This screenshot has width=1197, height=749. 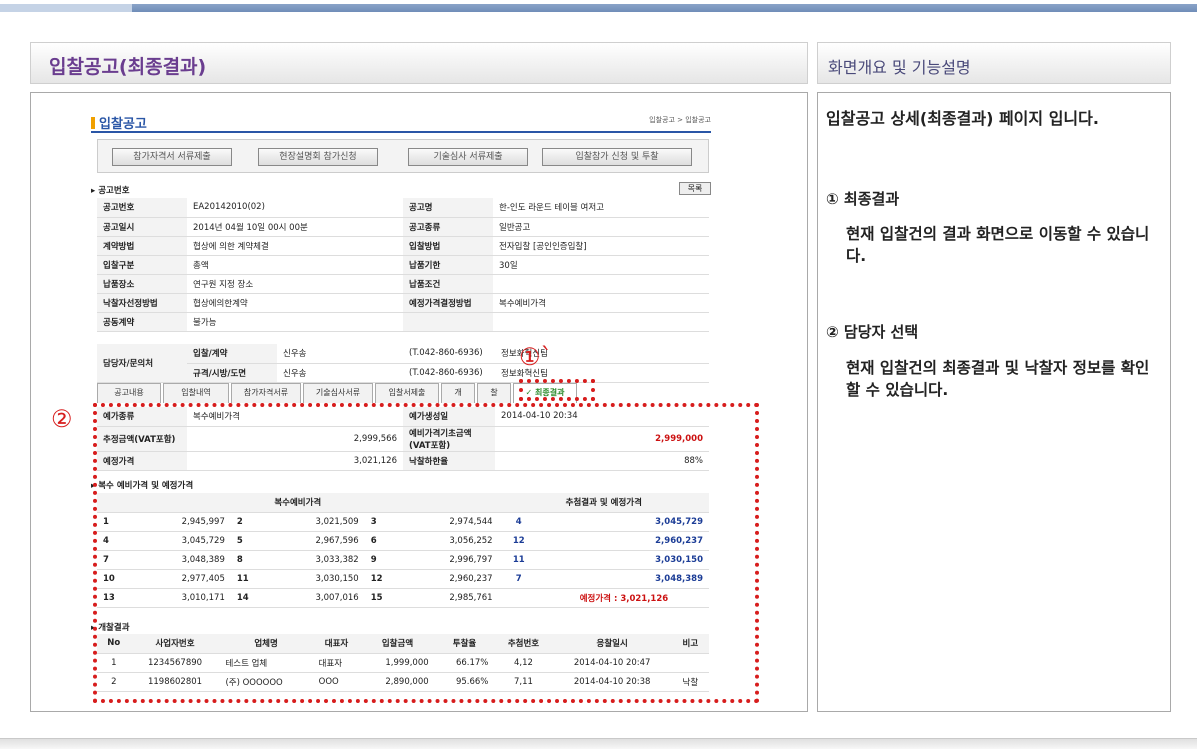 What do you see at coordinates (598, 743) in the screenshot?
I see `bottom-divider` at bounding box center [598, 743].